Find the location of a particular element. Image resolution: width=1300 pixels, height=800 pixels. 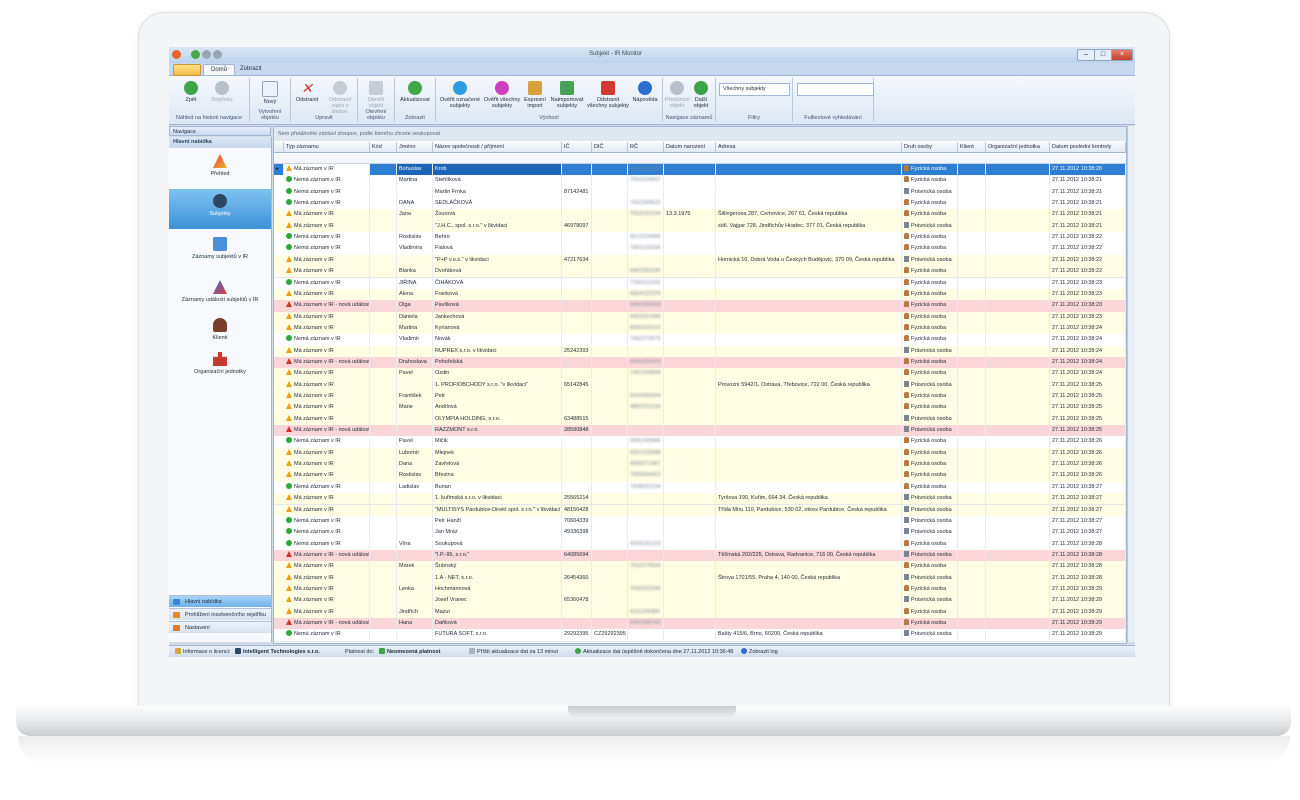

cell-surname: Pavlíková is located at coordinates (497, 306).